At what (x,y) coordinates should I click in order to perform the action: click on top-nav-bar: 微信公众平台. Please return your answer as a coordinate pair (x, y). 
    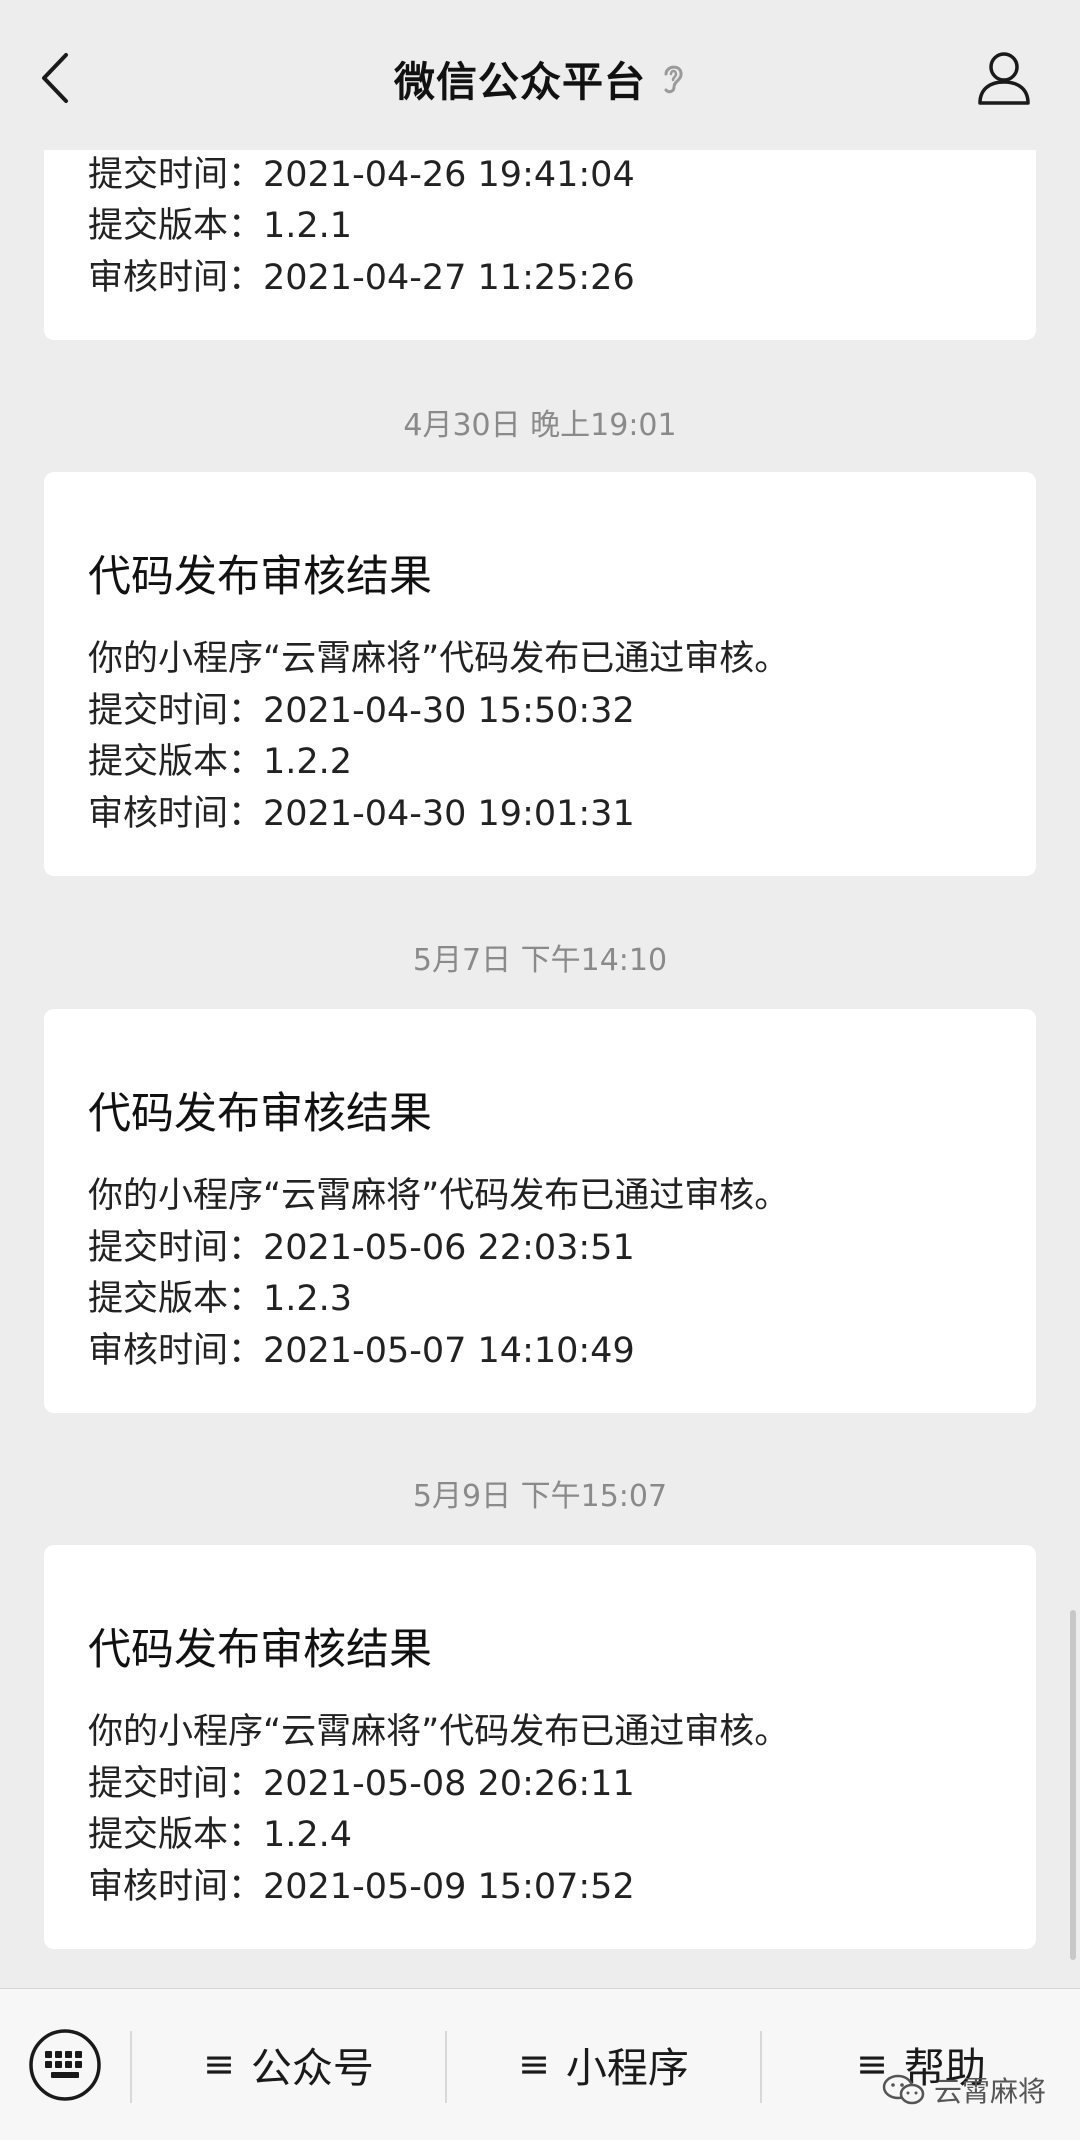
    Looking at the image, I should click on (540, 75).